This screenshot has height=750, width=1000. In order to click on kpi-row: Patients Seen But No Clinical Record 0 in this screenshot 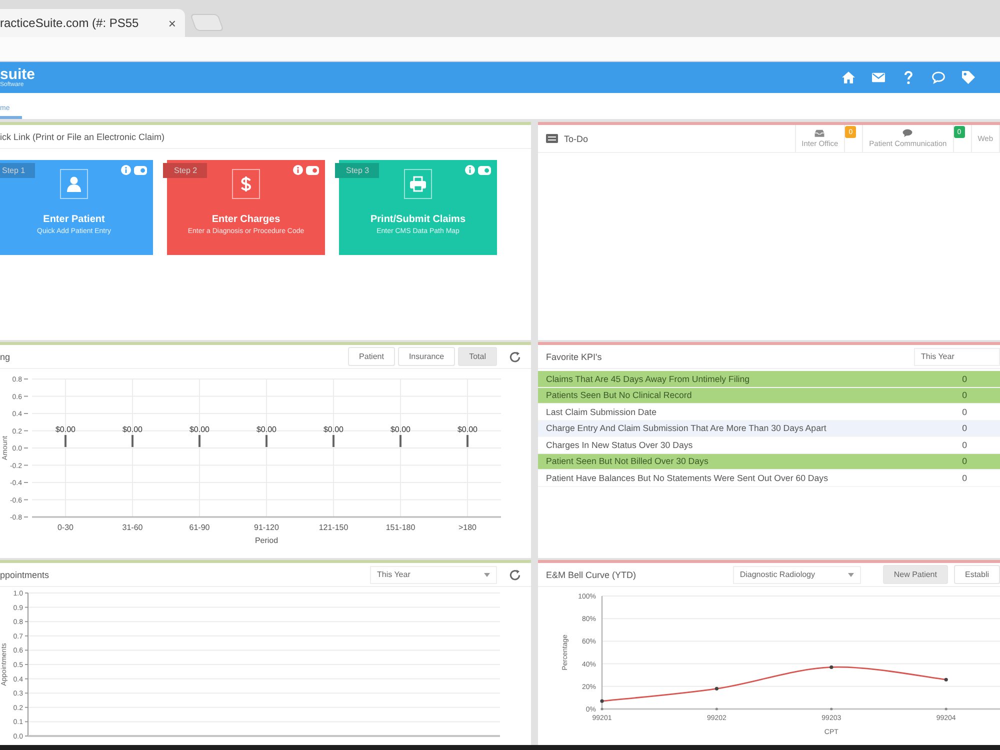, I will do `click(769, 396)`.